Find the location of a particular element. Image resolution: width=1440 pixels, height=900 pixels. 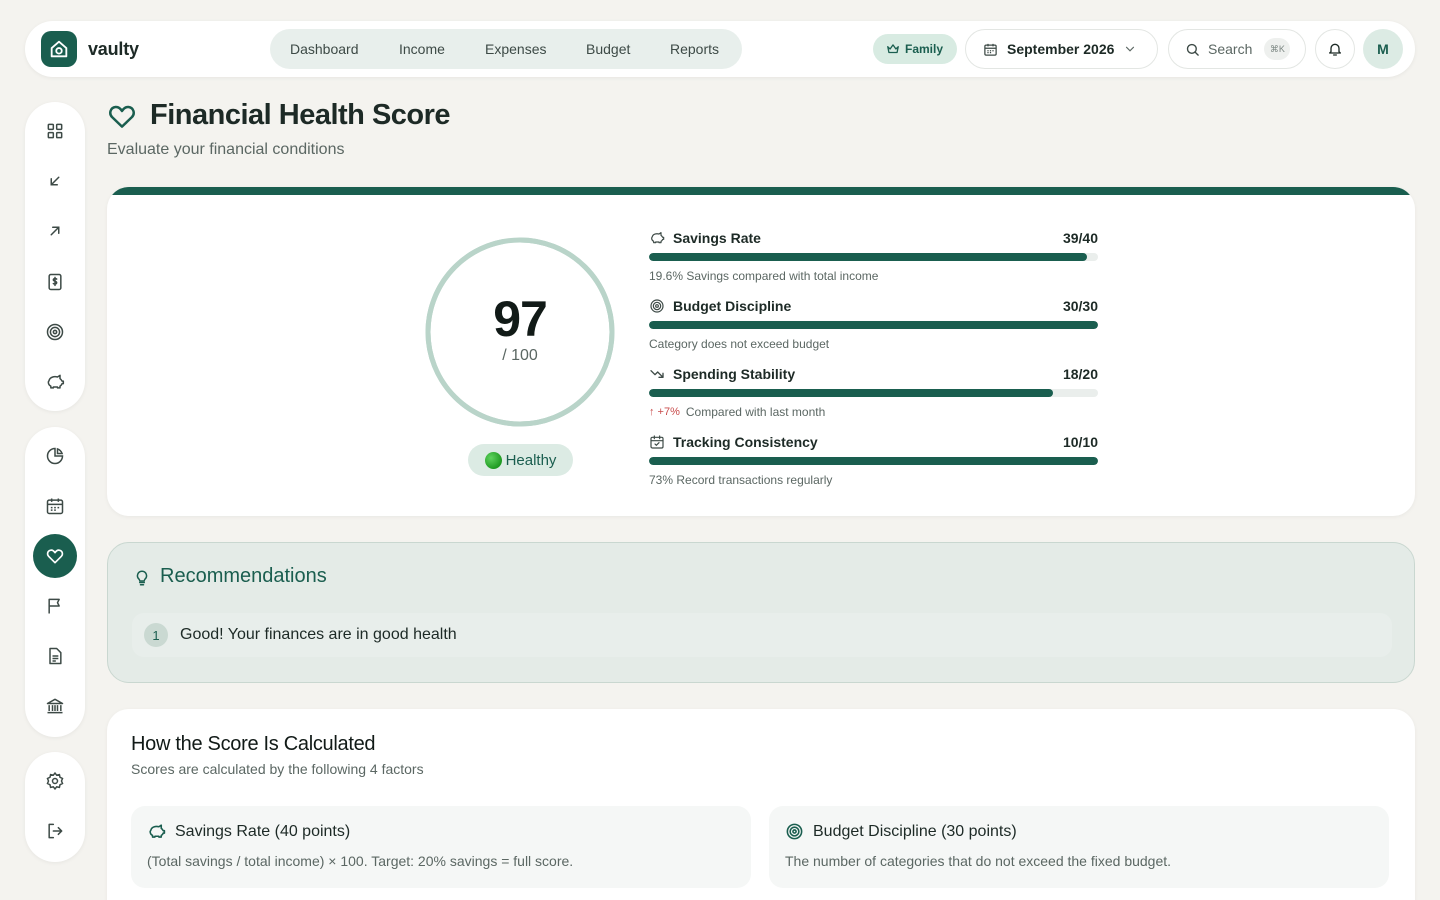

factor-note: 19.6% Savings compared with total income is located at coordinates (764, 276).